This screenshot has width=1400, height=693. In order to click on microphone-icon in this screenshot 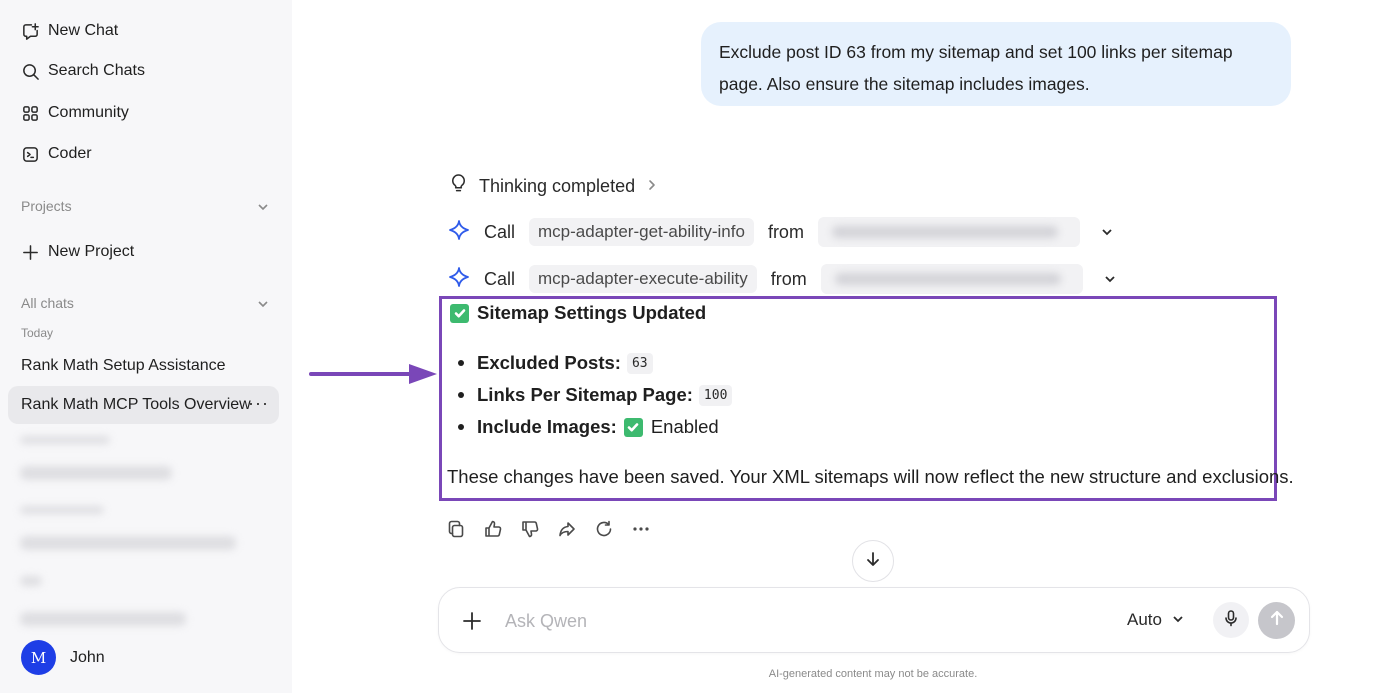, I will do `click(1231, 620)`.